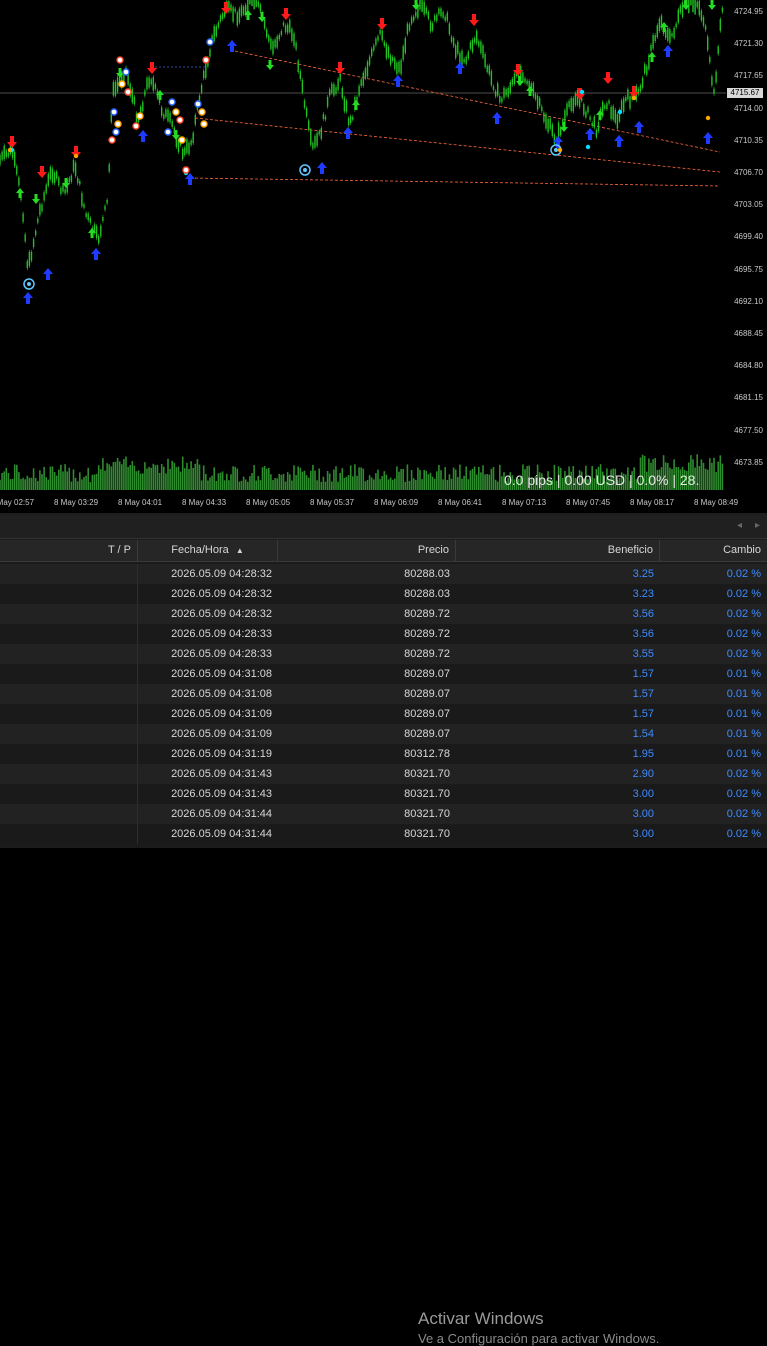 The height and width of the screenshot is (1346, 767). What do you see at coordinates (17, 502) in the screenshot?
I see `time-tick-label: 8 May 02:57` at bounding box center [17, 502].